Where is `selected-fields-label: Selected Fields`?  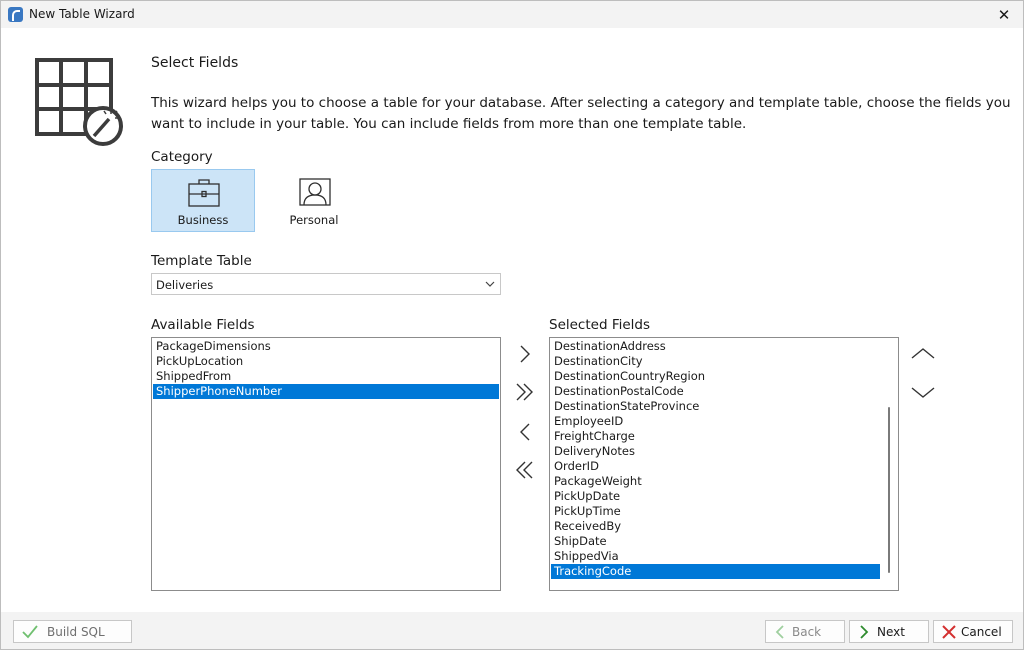 selected-fields-label: Selected Fields is located at coordinates (600, 325).